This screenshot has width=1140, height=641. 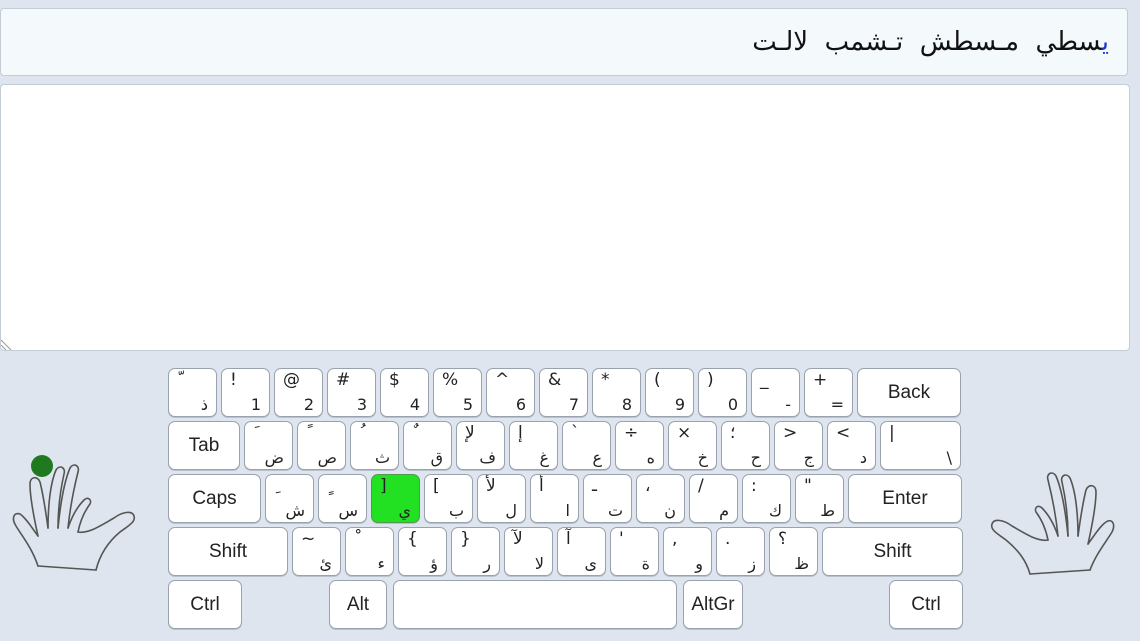 I want to click on key-shift-char: `, so click(x=575, y=433).